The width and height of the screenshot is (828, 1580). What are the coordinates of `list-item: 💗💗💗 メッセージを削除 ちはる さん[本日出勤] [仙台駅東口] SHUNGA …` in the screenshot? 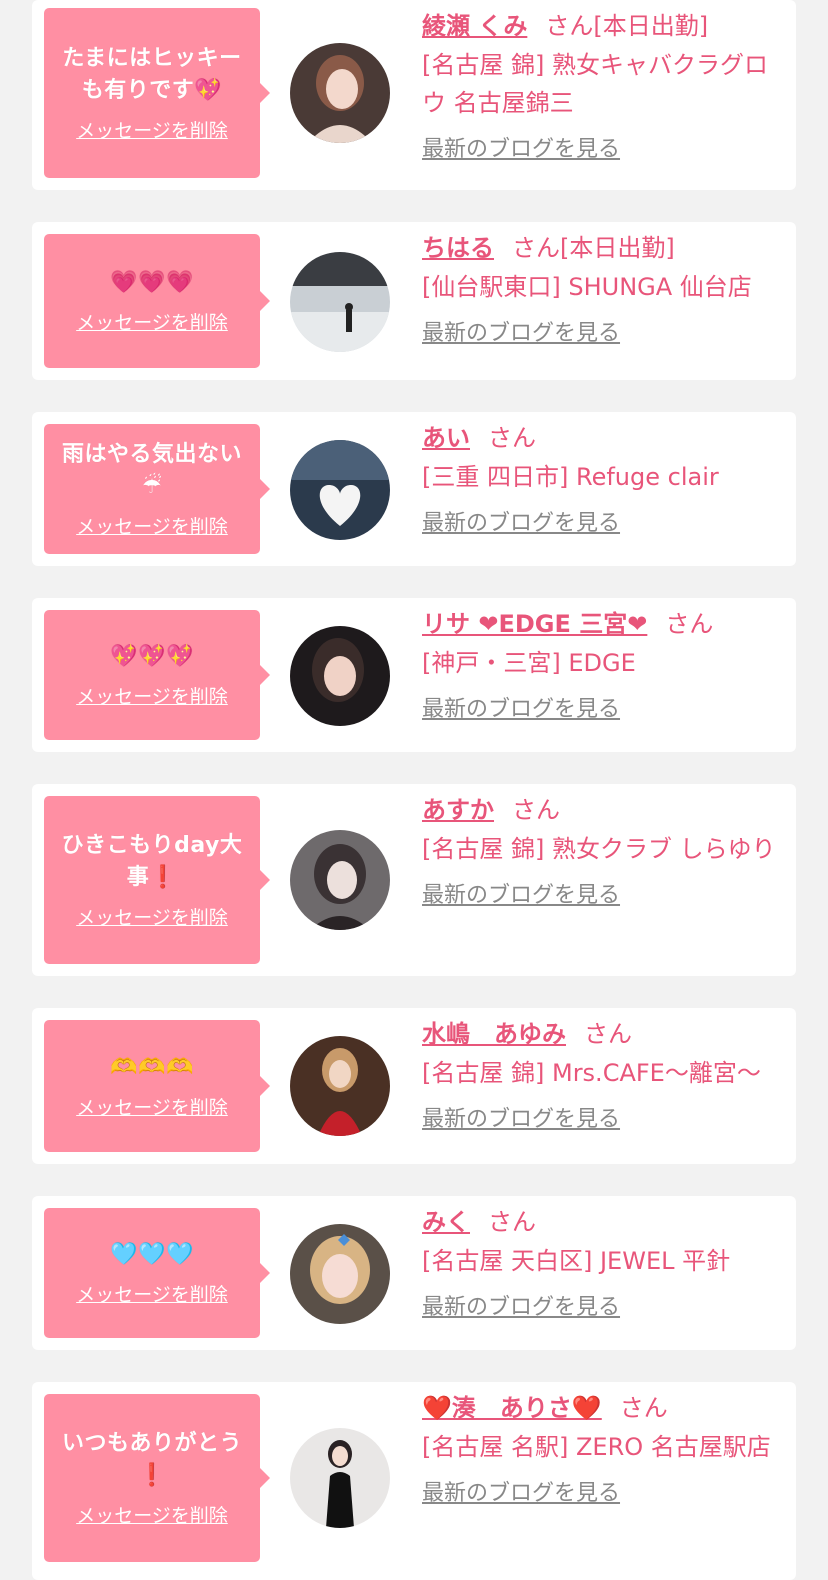 It's located at (414, 301).